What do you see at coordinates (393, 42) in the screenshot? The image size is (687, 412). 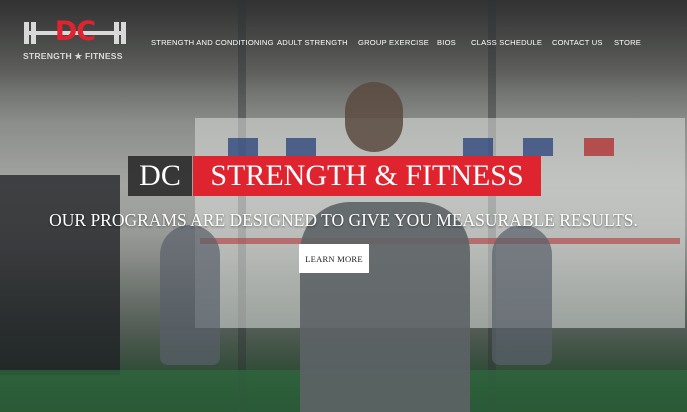 I see `nav-group-exercise: GROUP EXERCISE` at bounding box center [393, 42].